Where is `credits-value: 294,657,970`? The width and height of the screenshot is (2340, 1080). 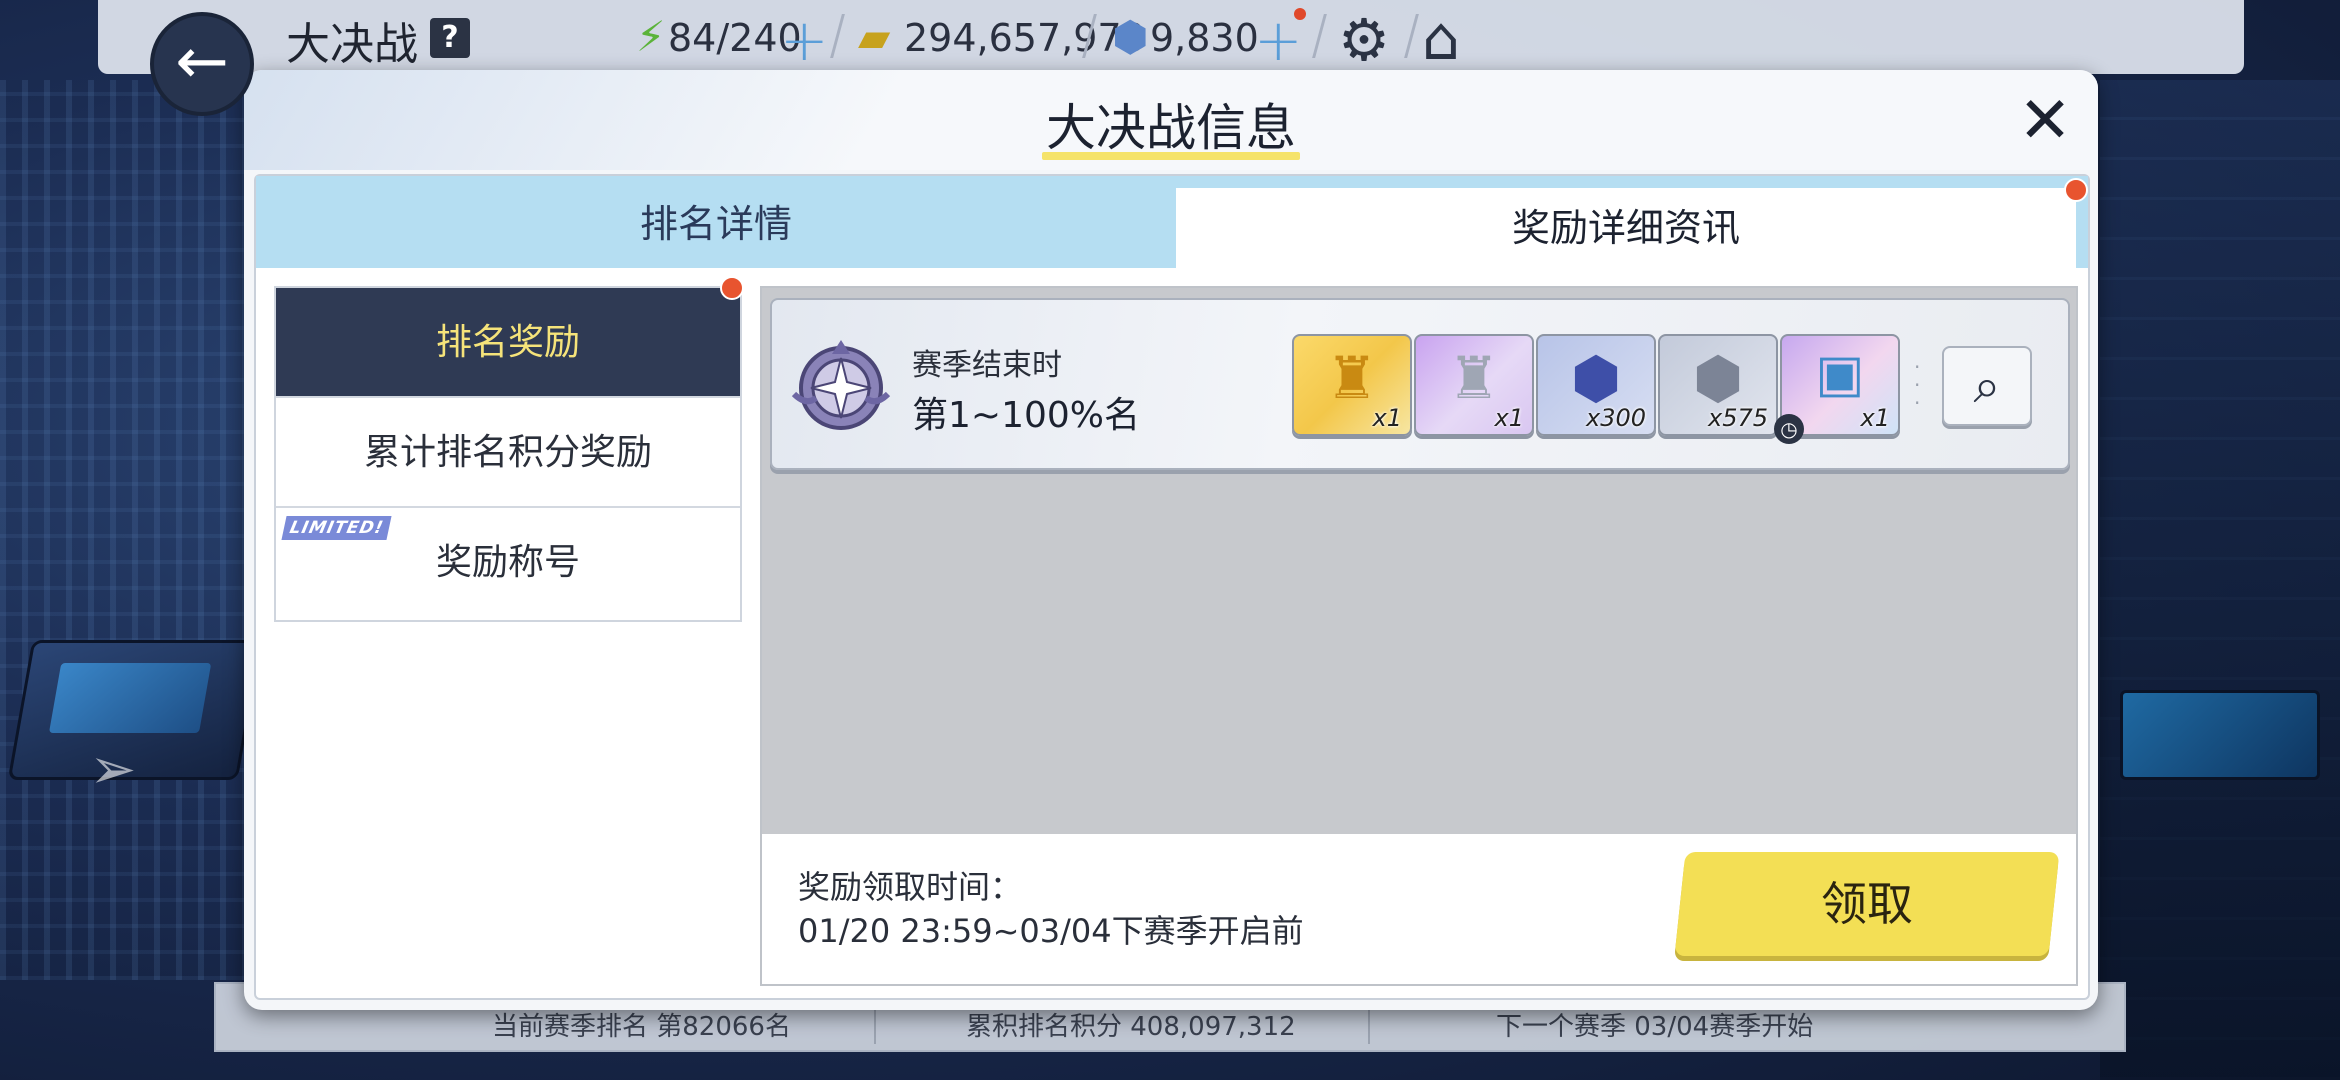 credits-value: 294,657,970 is located at coordinates (1025, 38).